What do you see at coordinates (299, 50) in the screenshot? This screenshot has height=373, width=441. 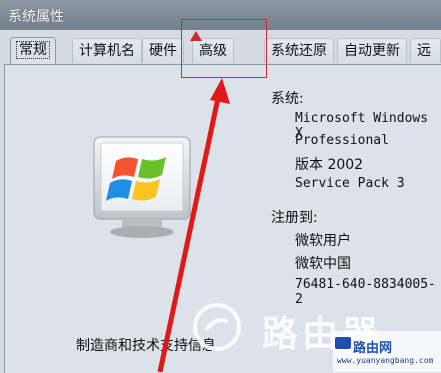 I see `tab-system-restore: 系统还原` at bounding box center [299, 50].